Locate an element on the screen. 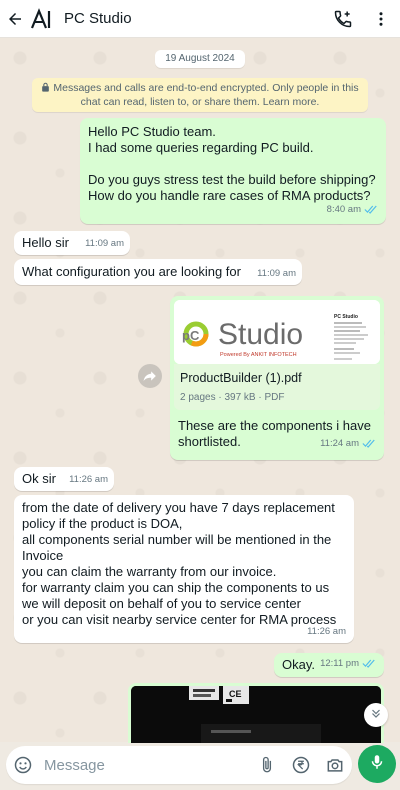 The height and width of the screenshot is (790, 400). message-text: Ok sir is located at coordinates (39, 478).